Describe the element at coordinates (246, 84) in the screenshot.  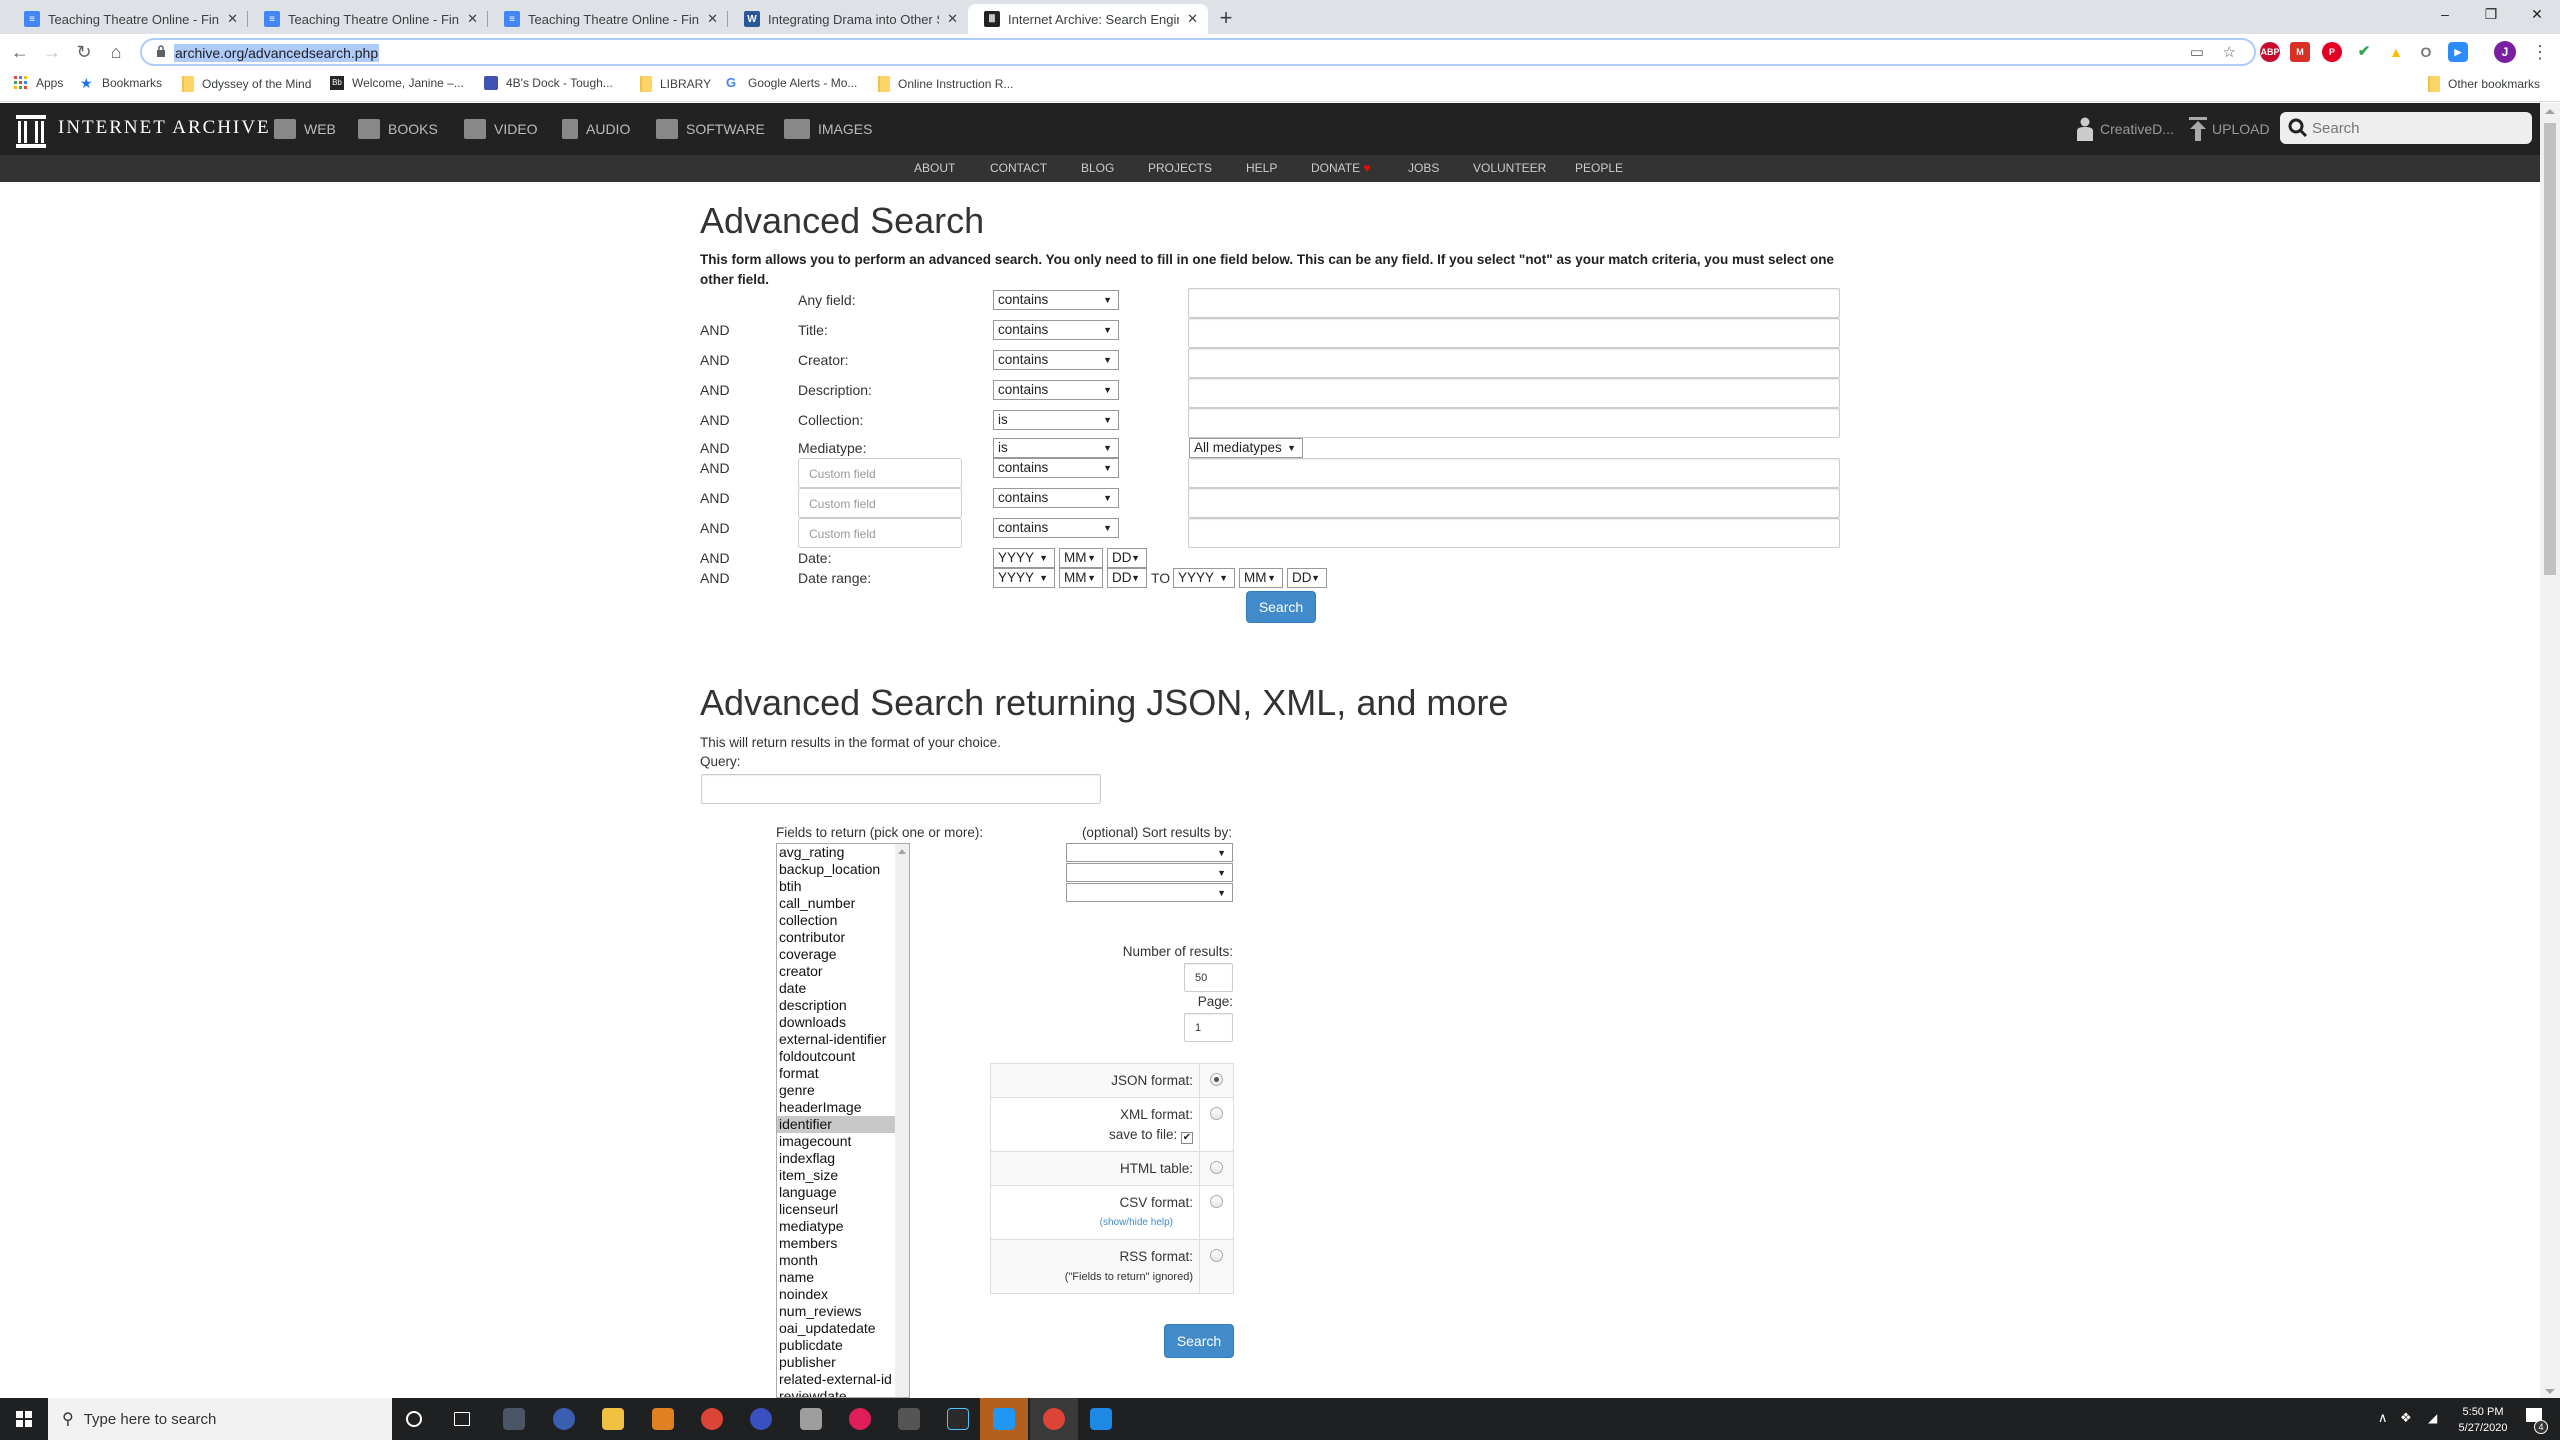
I see `bookmark-odyssey: Odyssey of the Mind` at that location.